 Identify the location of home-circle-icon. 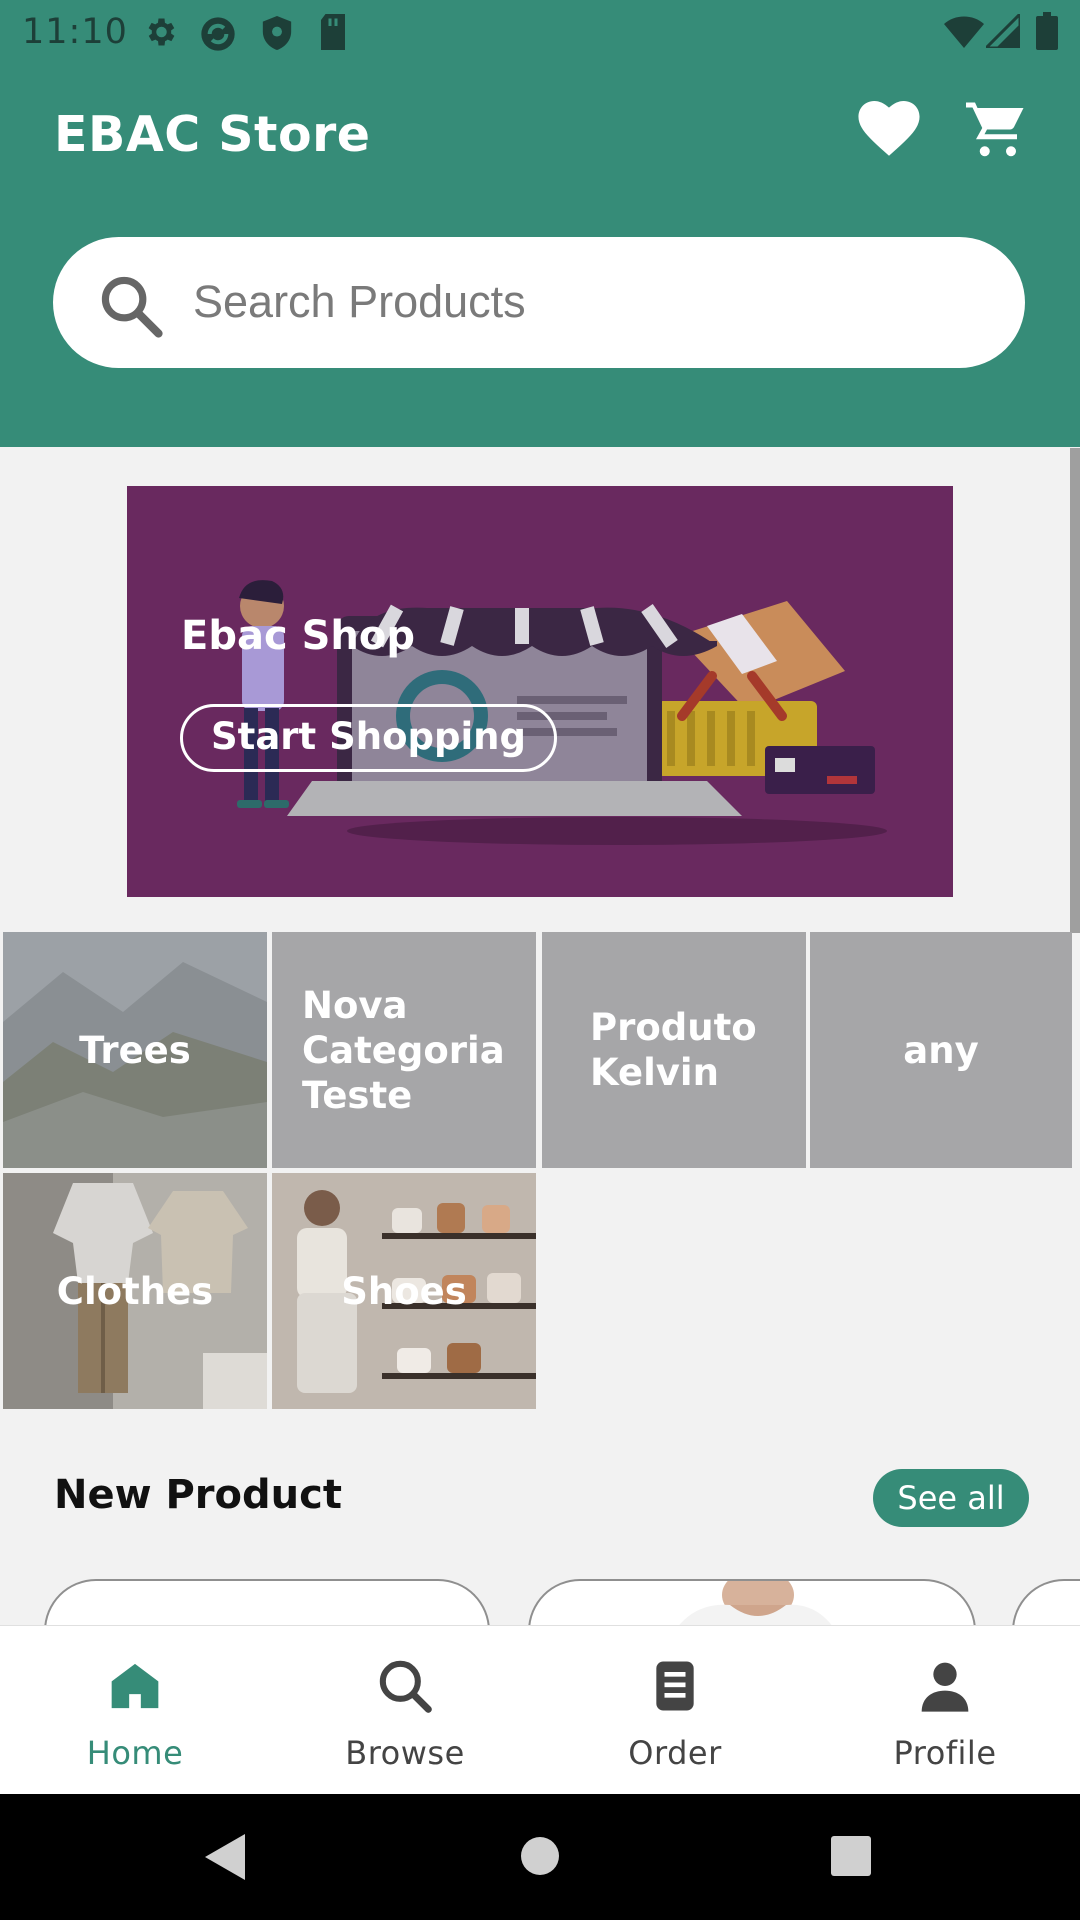
(540, 1856).